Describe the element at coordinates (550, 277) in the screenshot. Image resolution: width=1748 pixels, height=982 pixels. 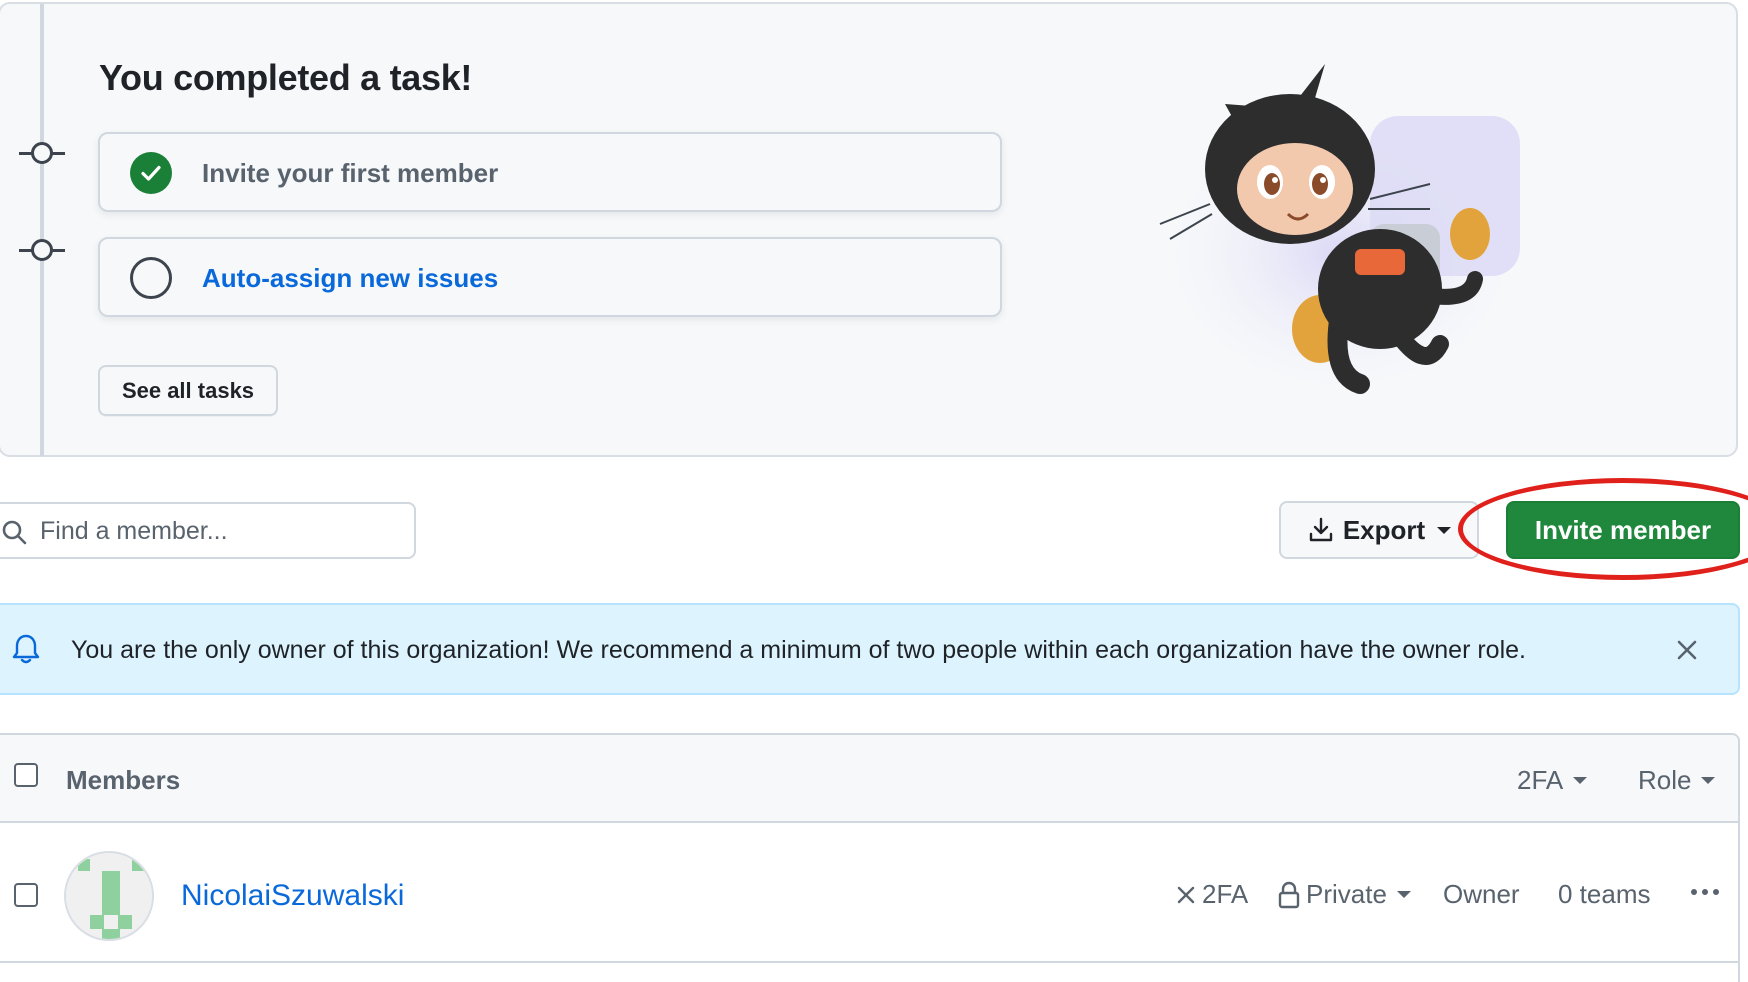
I see `task-card-auto-assign-issues: Auto-assign new issues` at that location.